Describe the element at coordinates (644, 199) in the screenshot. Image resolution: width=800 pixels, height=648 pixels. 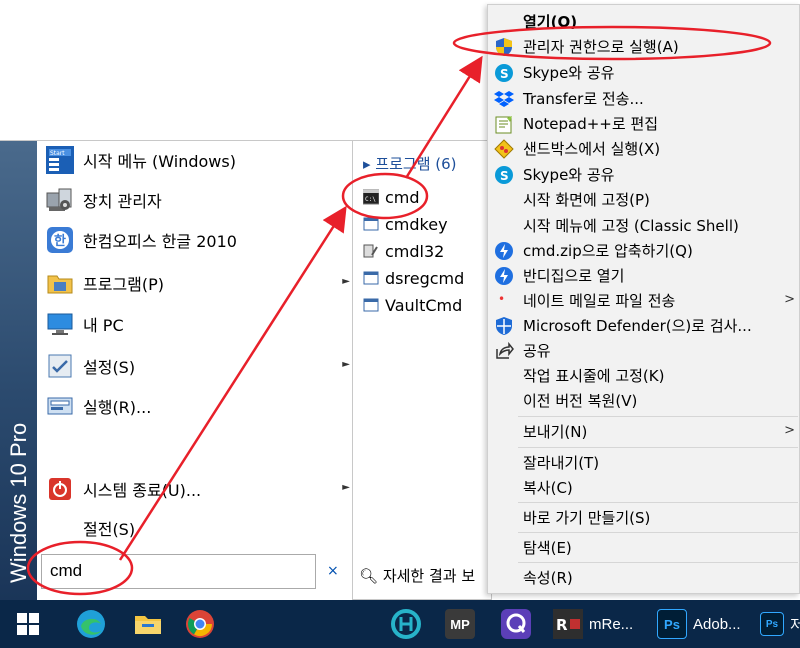
I see `ctx-pin-start: 시작 화면에 고정(P)` at that location.